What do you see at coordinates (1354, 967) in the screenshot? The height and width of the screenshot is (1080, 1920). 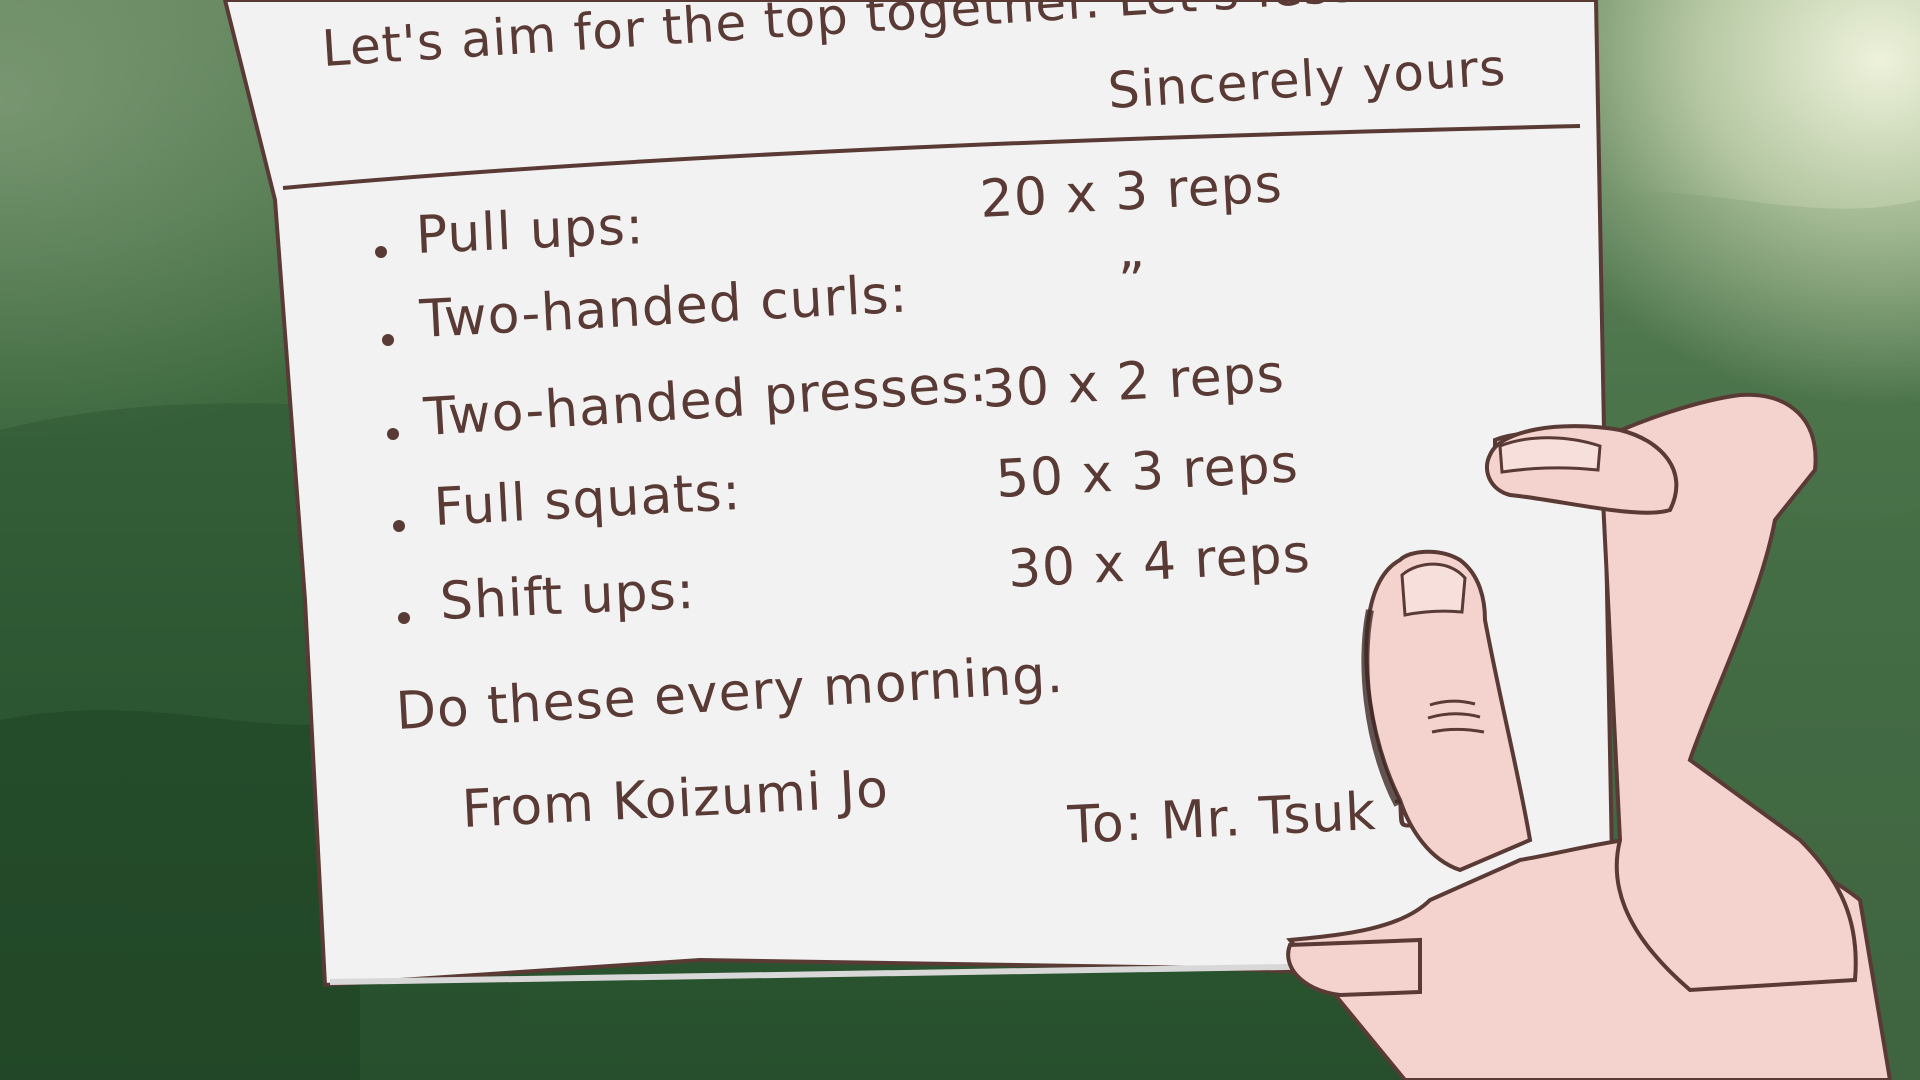 I see `pinky-finger` at bounding box center [1354, 967].